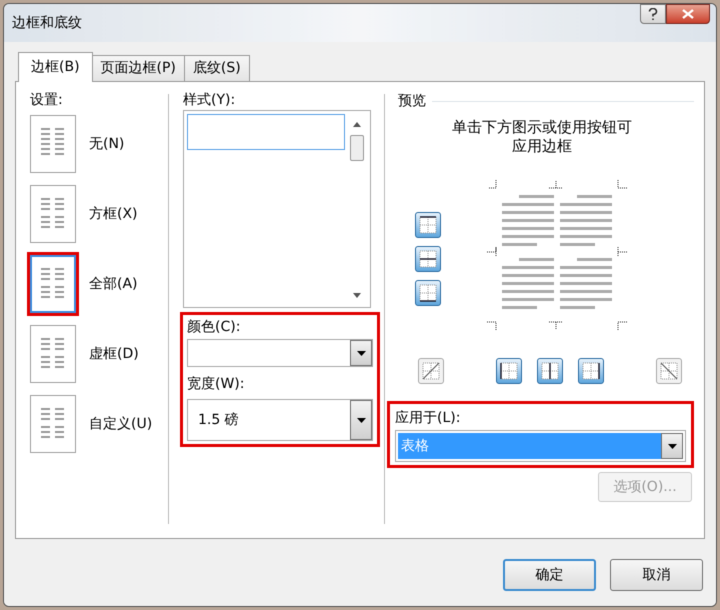 The width and height of the screenshot is (720, 610). Describe the element at coordinates (357, 295) in the screenshot. I see `scroll-down-icon` at that location.